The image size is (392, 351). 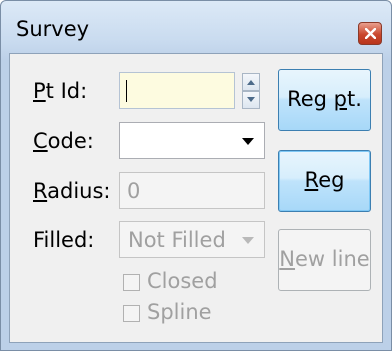 I want to click on closed-label: Closed, so click(x=182, y=281).